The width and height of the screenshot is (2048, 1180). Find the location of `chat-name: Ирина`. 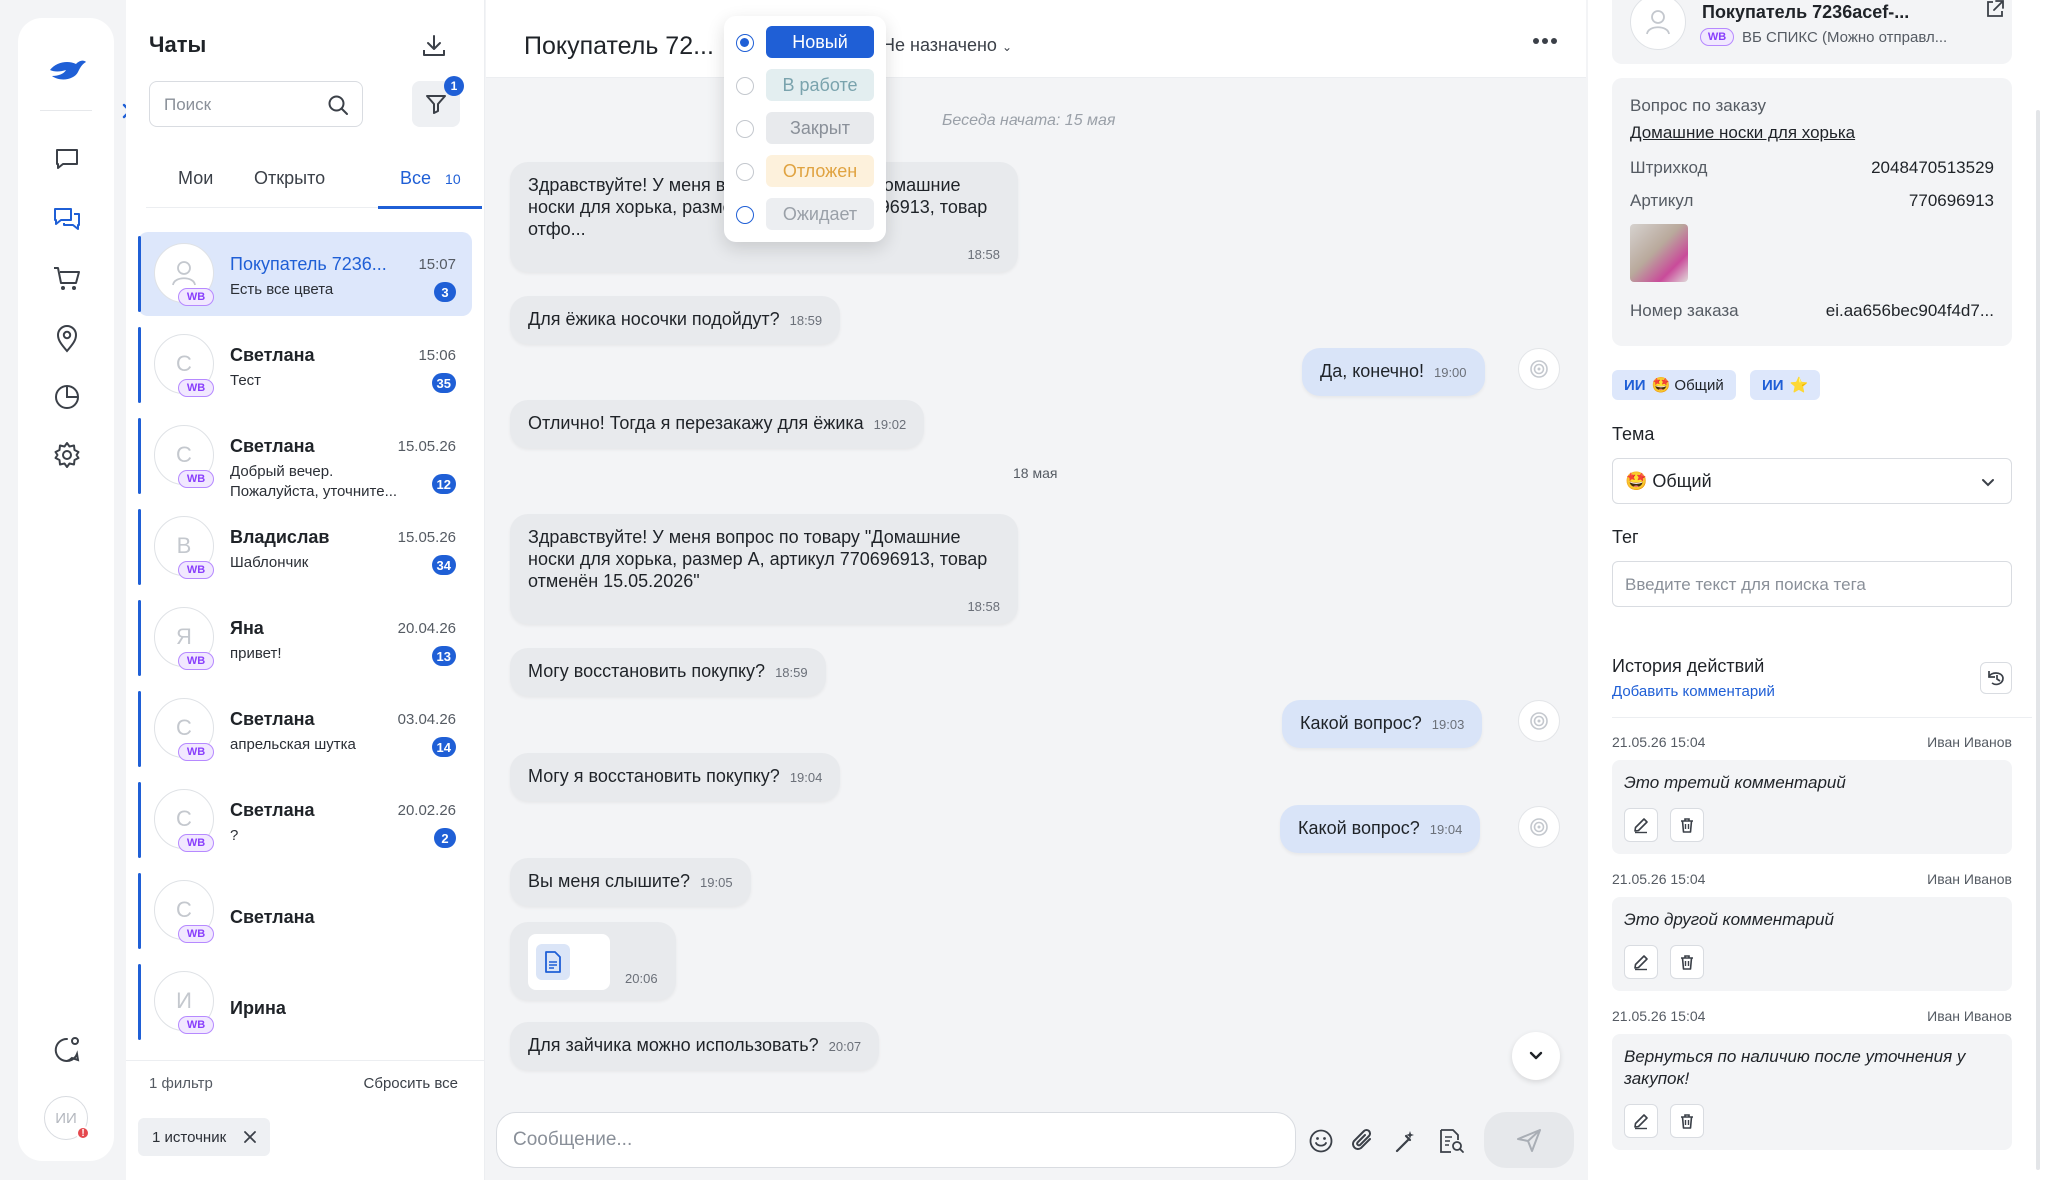

chat-name: Ирина is located at coordinates (258, 1008).